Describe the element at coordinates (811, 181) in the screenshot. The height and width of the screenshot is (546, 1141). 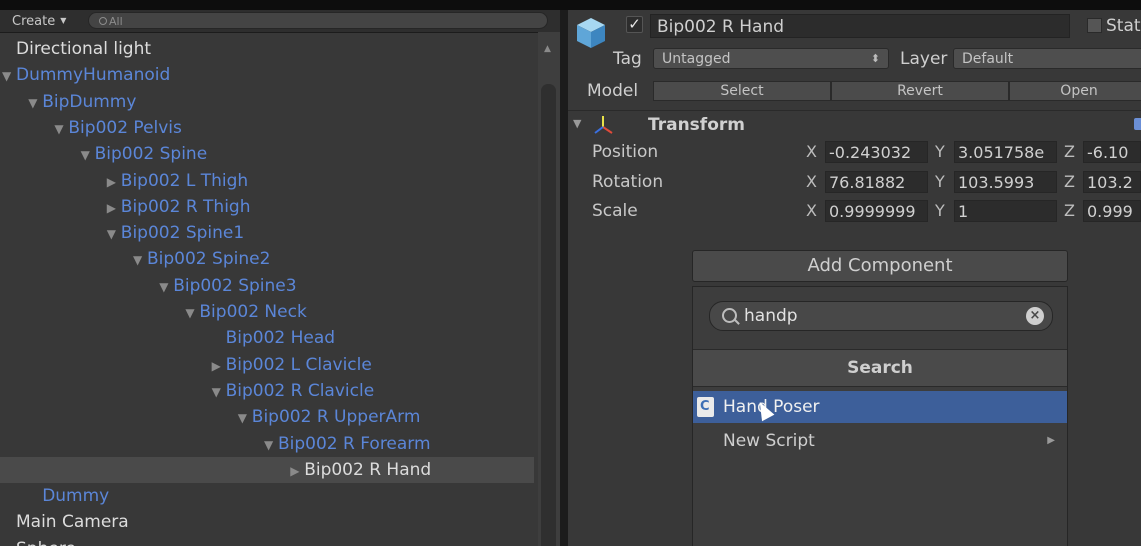
I see `axis-x-label: X` at that location.